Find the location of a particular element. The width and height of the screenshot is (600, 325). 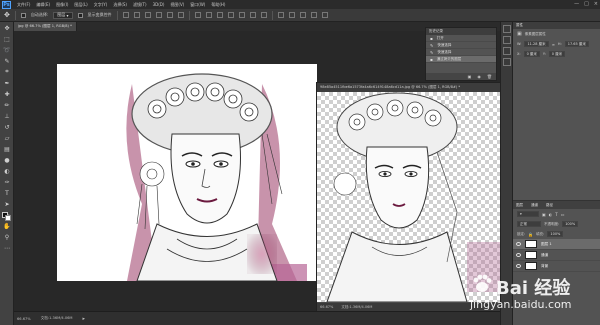

distribute-top-icon is located at coordinates (197, 15).